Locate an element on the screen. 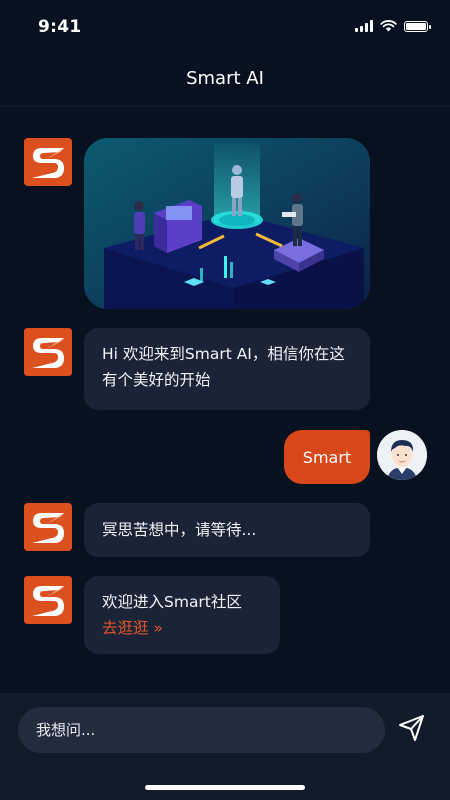  status-icons is located at coordinates (393, 26).